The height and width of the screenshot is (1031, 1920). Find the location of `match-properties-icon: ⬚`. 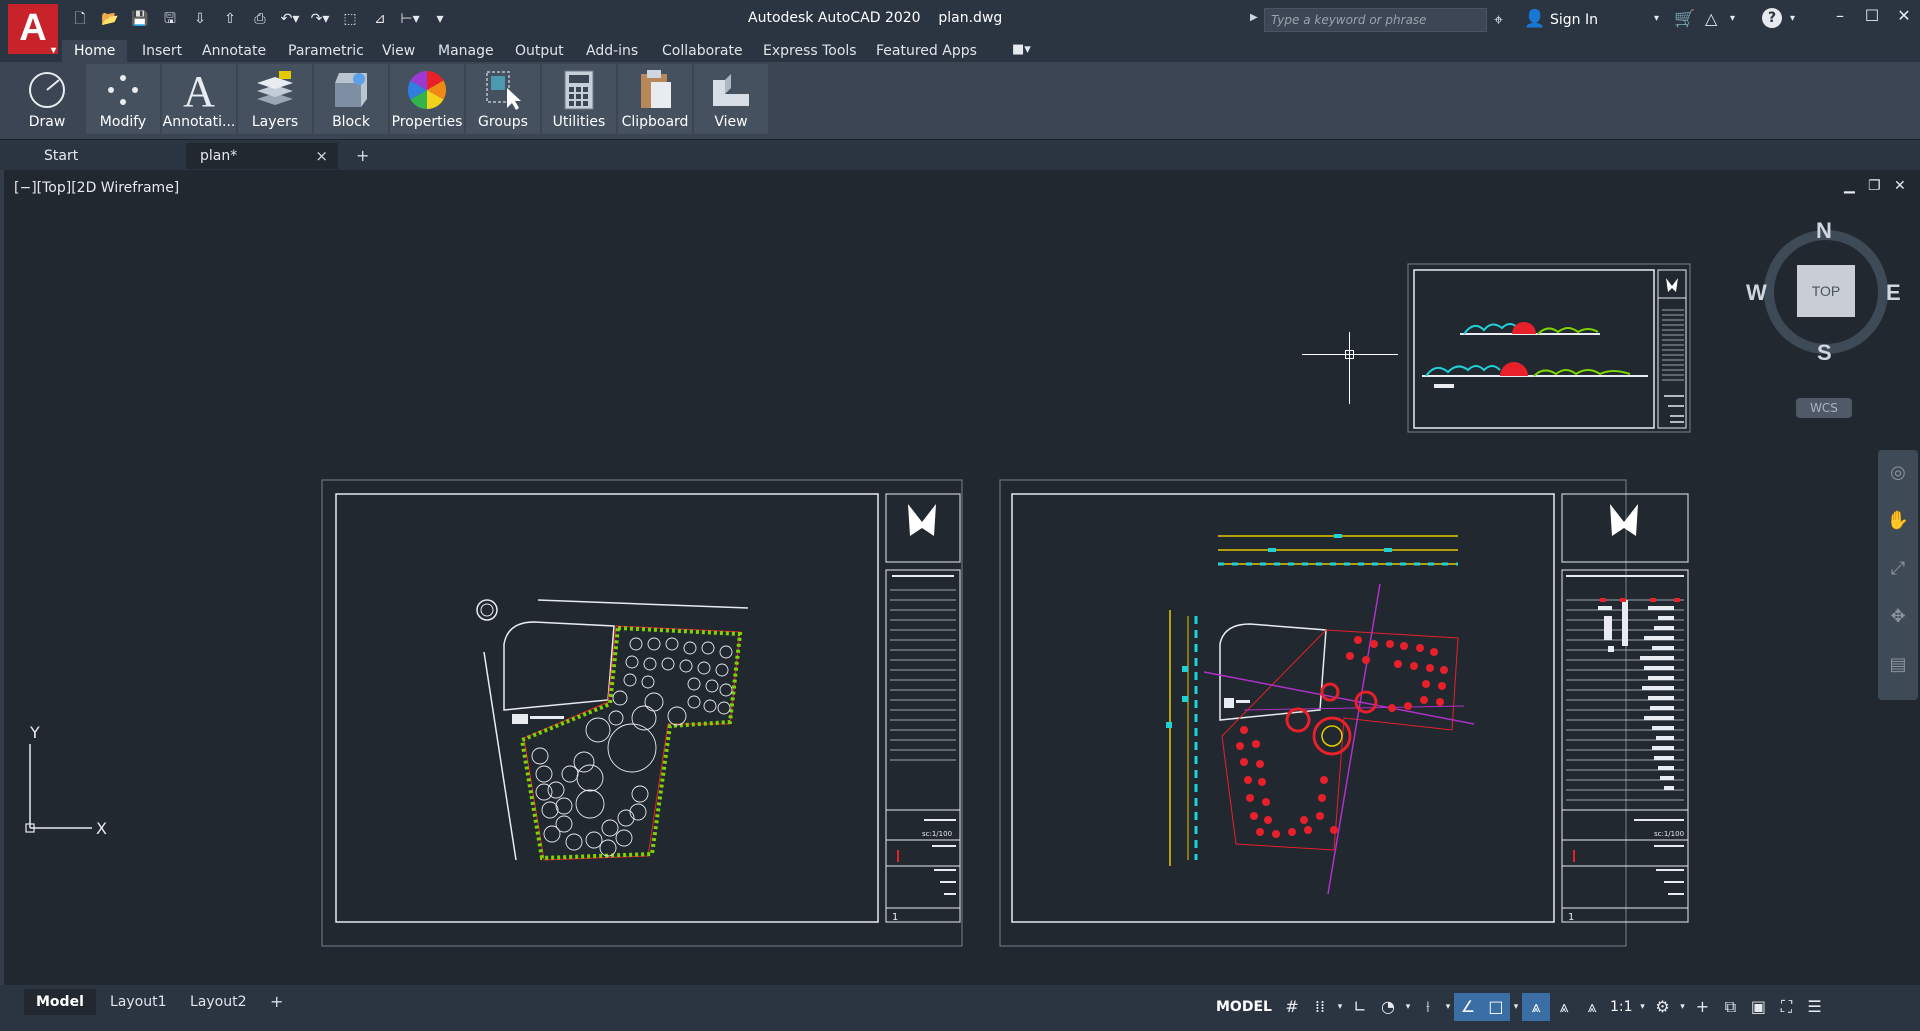

match-properties-icon: ⬚ is located at coordinates (350, 19).